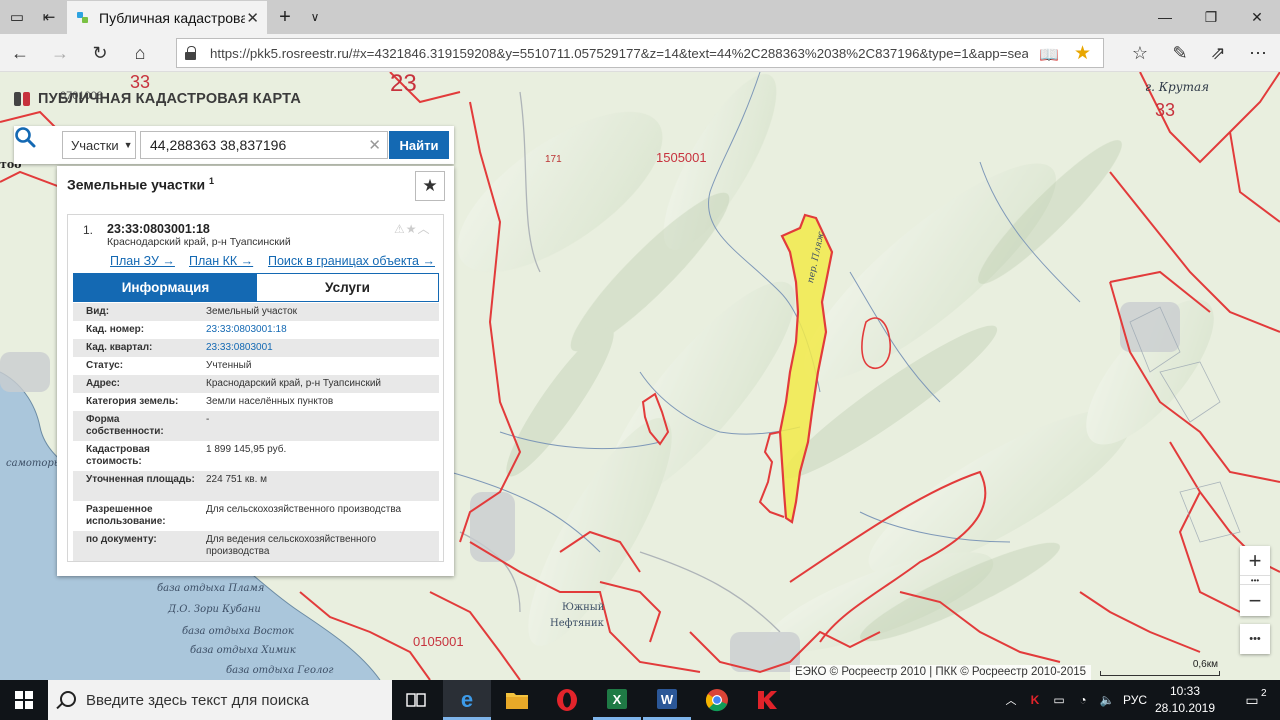 This screenshot has width=1280, height=720. Describe the element at coordinates (347, 287) in the screenshot. I see `tab-services: Услуги` at that location.